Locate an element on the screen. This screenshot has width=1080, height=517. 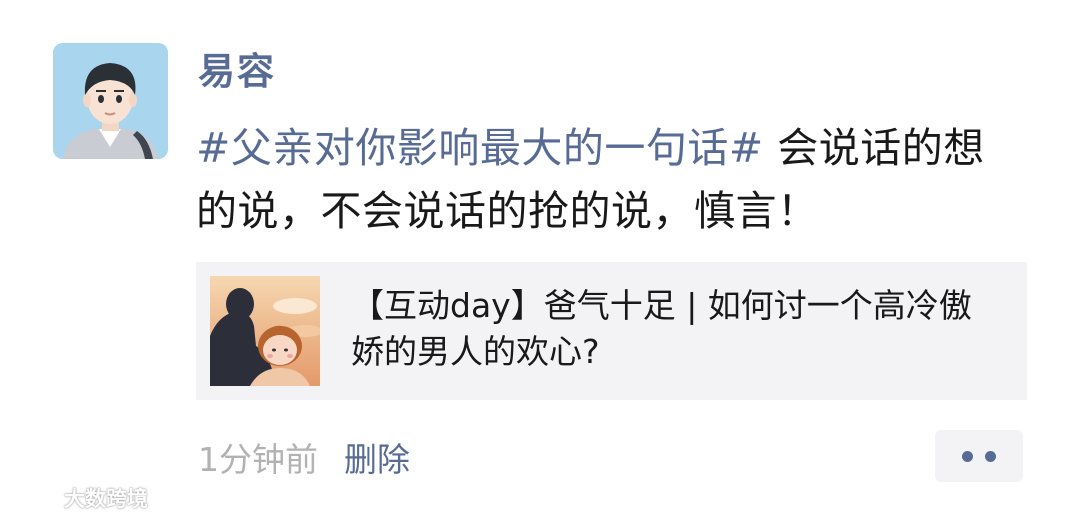
more-actions-button is located at coordinates (979, 456).